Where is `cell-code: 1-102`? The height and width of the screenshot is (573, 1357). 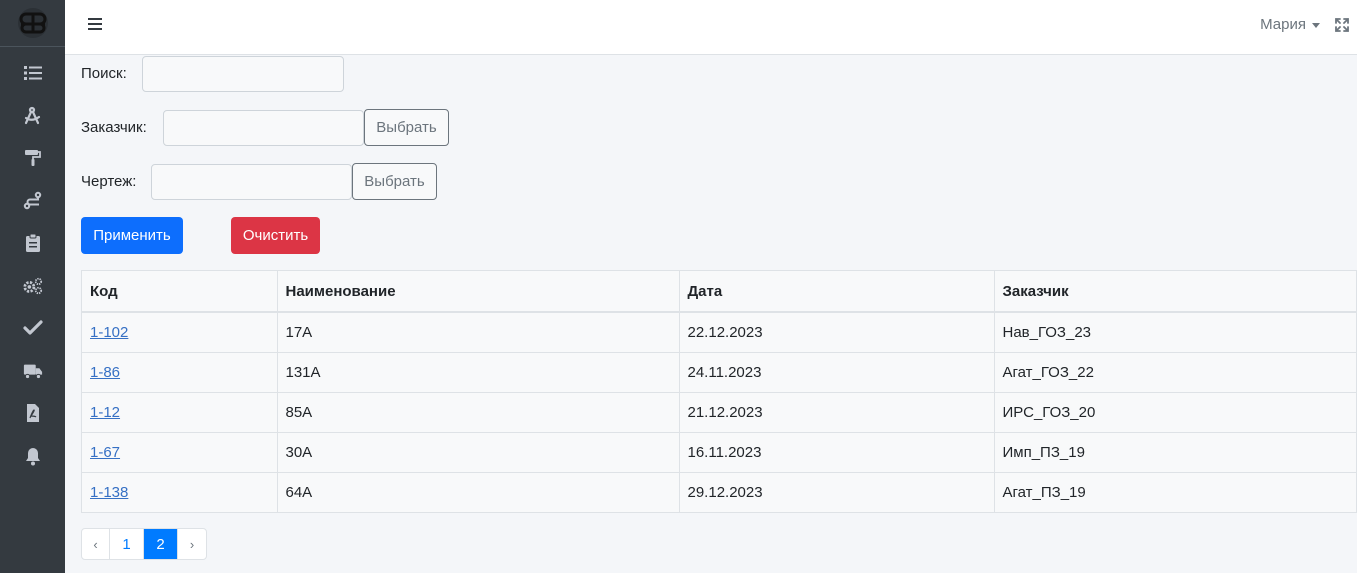
cell-code: 1-102 is located at coordinates (180, 332).